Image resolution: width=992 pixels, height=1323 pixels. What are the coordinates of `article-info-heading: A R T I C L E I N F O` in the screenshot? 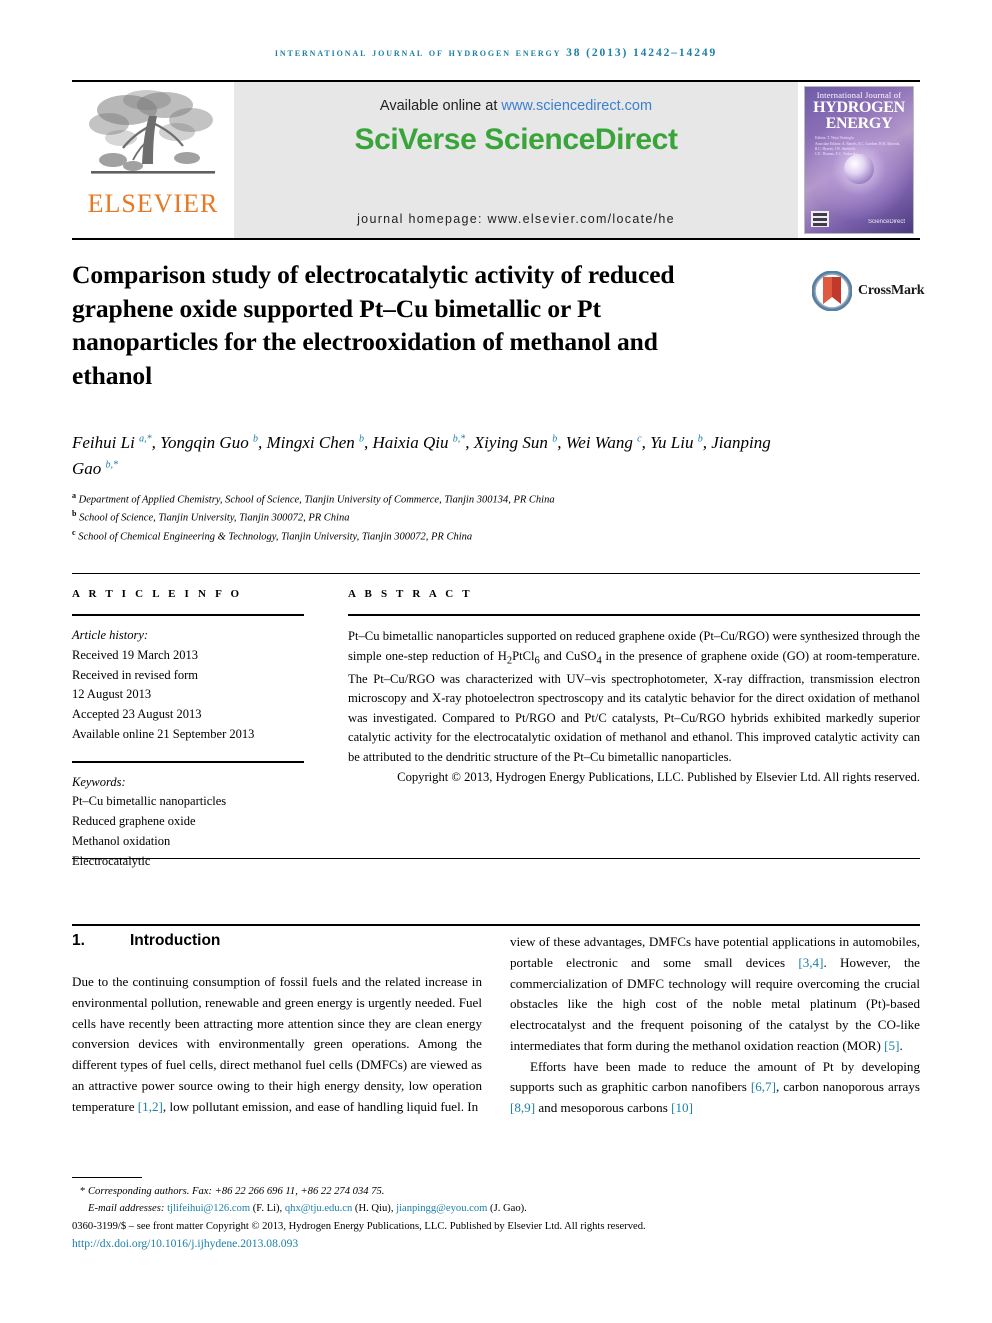 It's located at (157, 594).